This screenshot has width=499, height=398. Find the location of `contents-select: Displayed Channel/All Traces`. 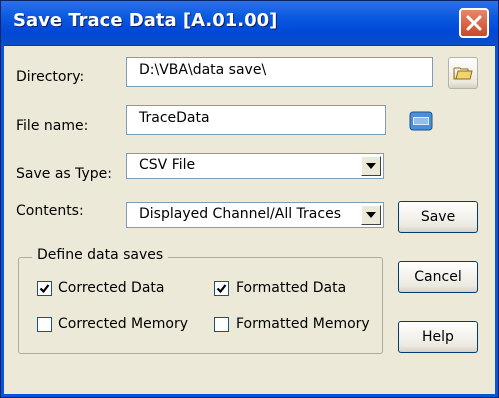

contents-select: Displayed Channel/All Traces is located at coordinates (255, 215).